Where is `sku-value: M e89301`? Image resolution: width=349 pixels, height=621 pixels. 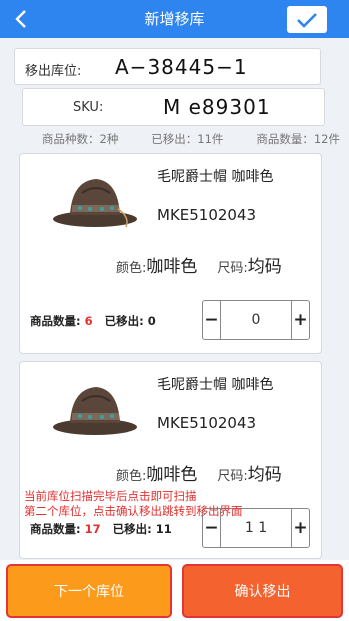 sku-value: M e89301 is located at coordinates (217, 107).